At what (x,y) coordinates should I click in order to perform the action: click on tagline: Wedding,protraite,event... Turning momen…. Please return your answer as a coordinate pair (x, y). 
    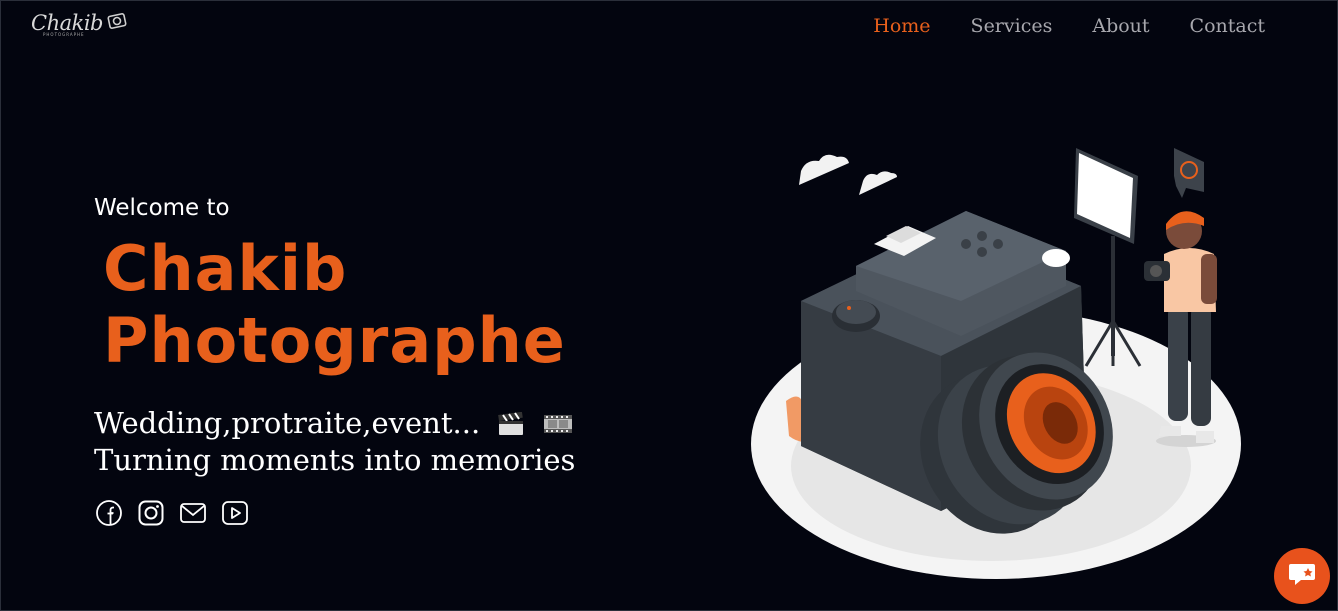
    Looking at the image, I should click on (334, 442).